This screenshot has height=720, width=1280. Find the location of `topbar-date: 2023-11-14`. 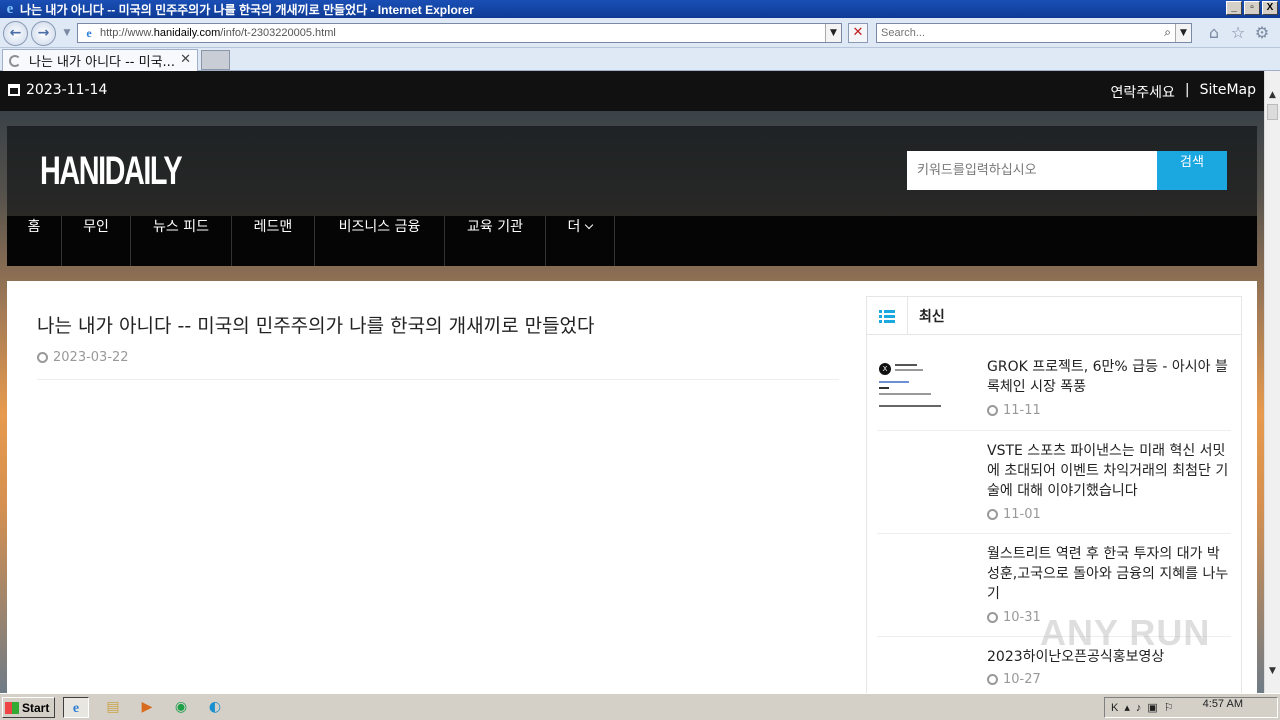

topbar-date: 2023-11-14 is located at coordinates (57, 90).